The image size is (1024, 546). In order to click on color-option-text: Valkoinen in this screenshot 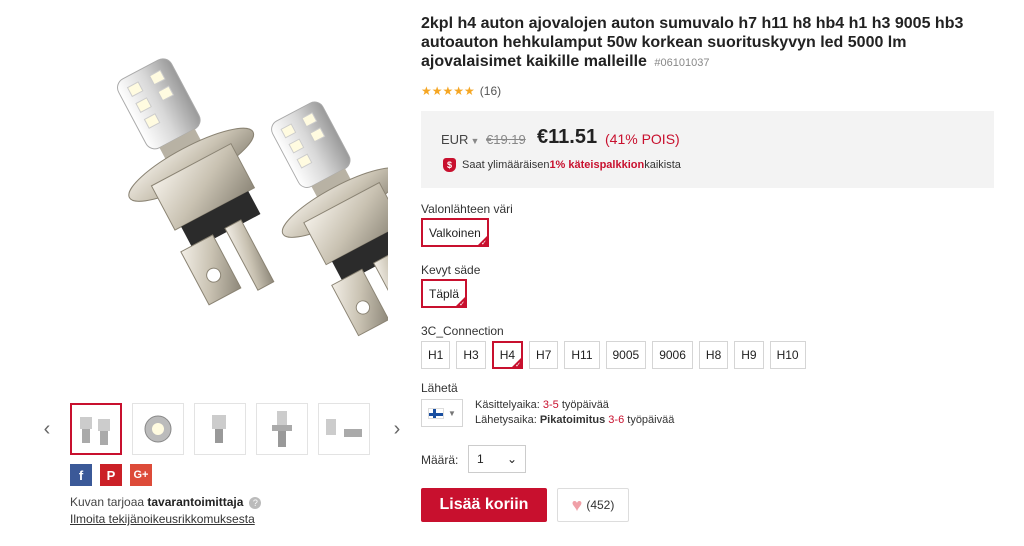, I will do `click(455, 232)`.